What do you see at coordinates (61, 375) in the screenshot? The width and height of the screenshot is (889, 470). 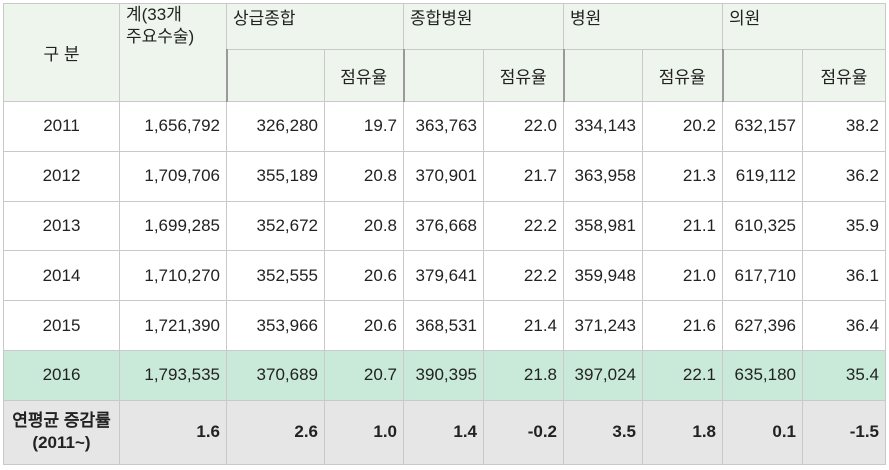 I see `year-cell: 2016` at bounding box center [61, 375].